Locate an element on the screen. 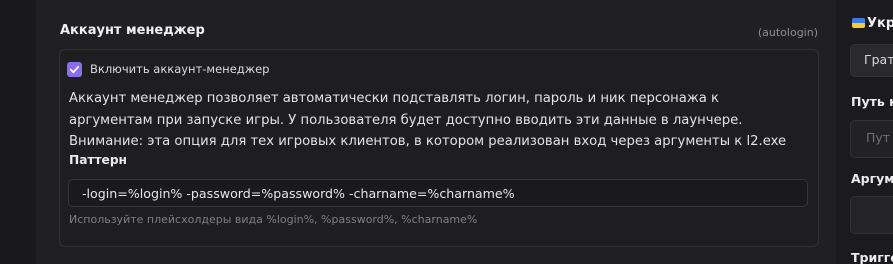 The height and width of the screenshot is (264, 893). check-icon is located at coordinates (74, 70).